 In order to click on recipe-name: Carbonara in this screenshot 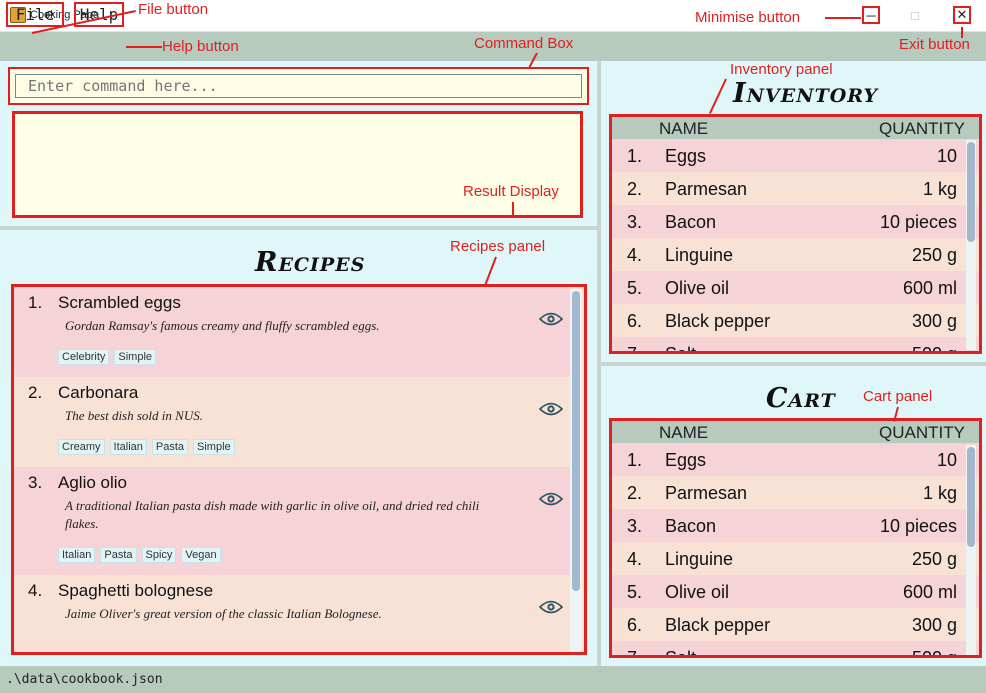, I will do `click(98, 392)`.